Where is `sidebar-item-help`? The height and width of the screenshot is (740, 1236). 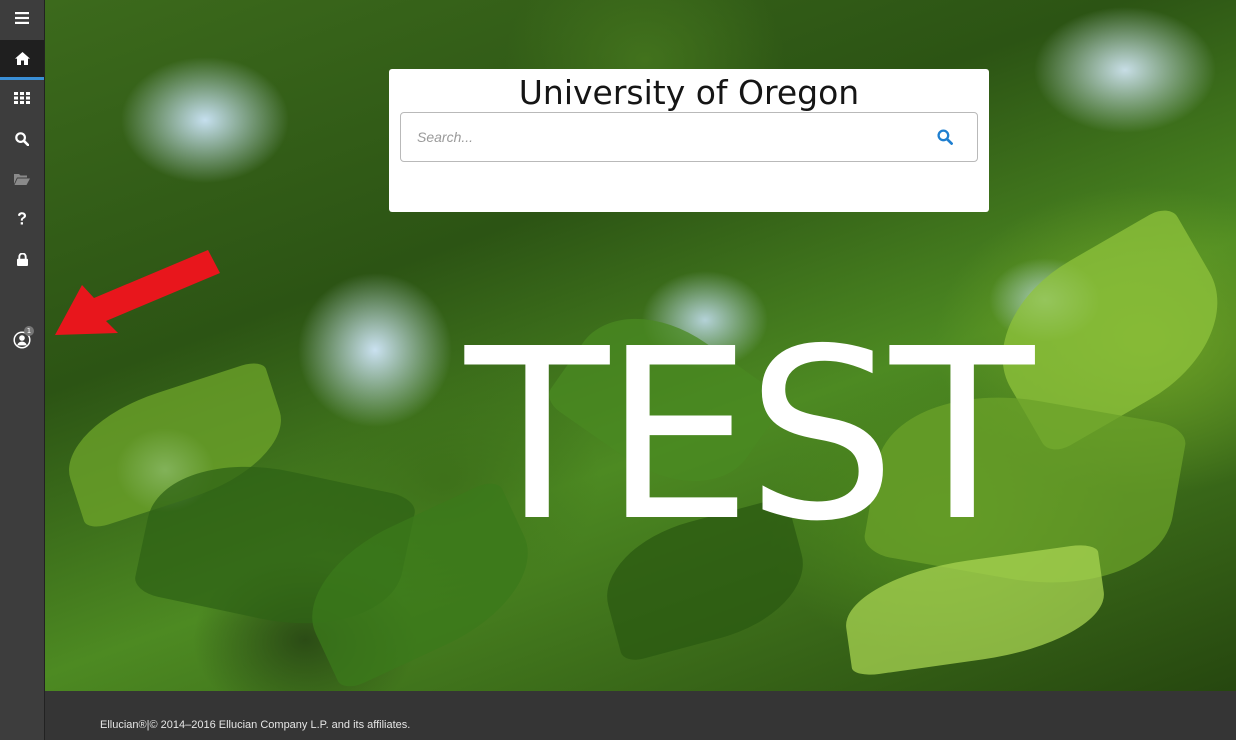
sidebar-item-help is located at coordinates (22, 219).